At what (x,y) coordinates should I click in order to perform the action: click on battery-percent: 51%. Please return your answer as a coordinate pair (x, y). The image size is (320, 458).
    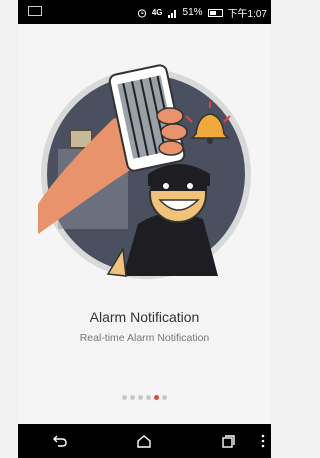
    Looking at the image, I should click on (192, 12).